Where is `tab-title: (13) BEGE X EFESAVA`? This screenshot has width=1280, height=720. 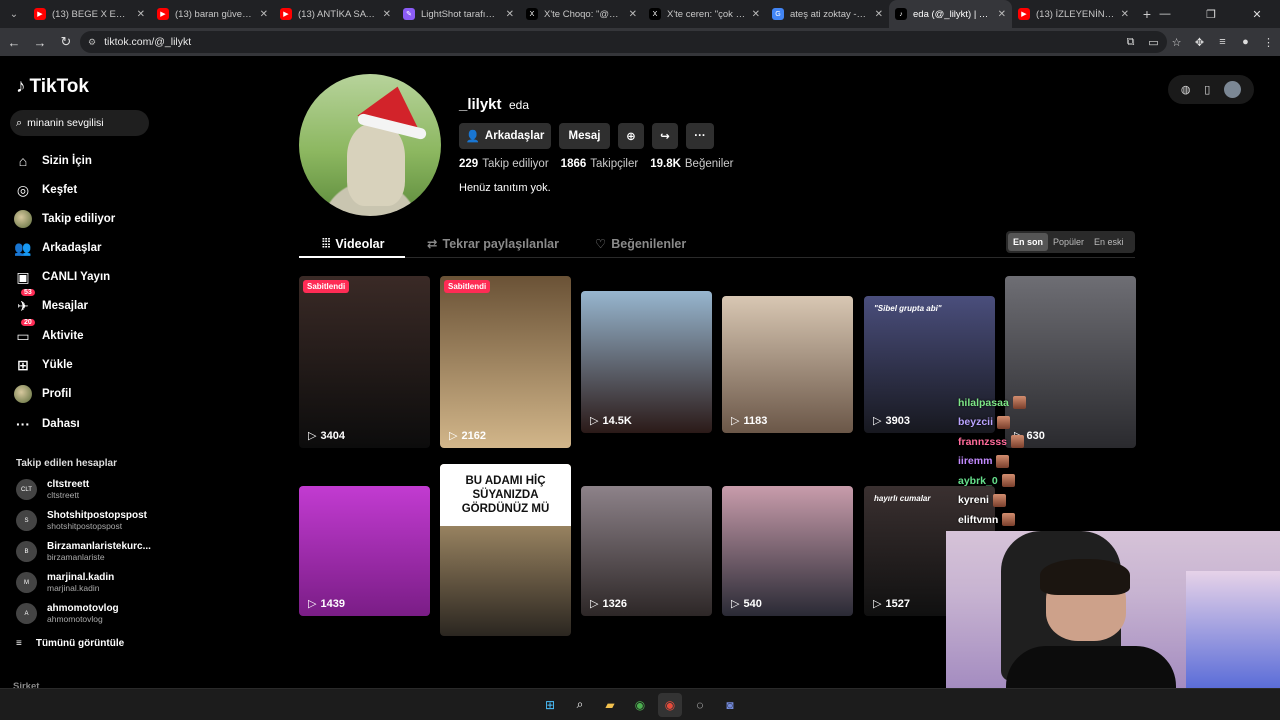
tab-title: (13) BEGE X EFESAVA is located at coordinates (91, 14).